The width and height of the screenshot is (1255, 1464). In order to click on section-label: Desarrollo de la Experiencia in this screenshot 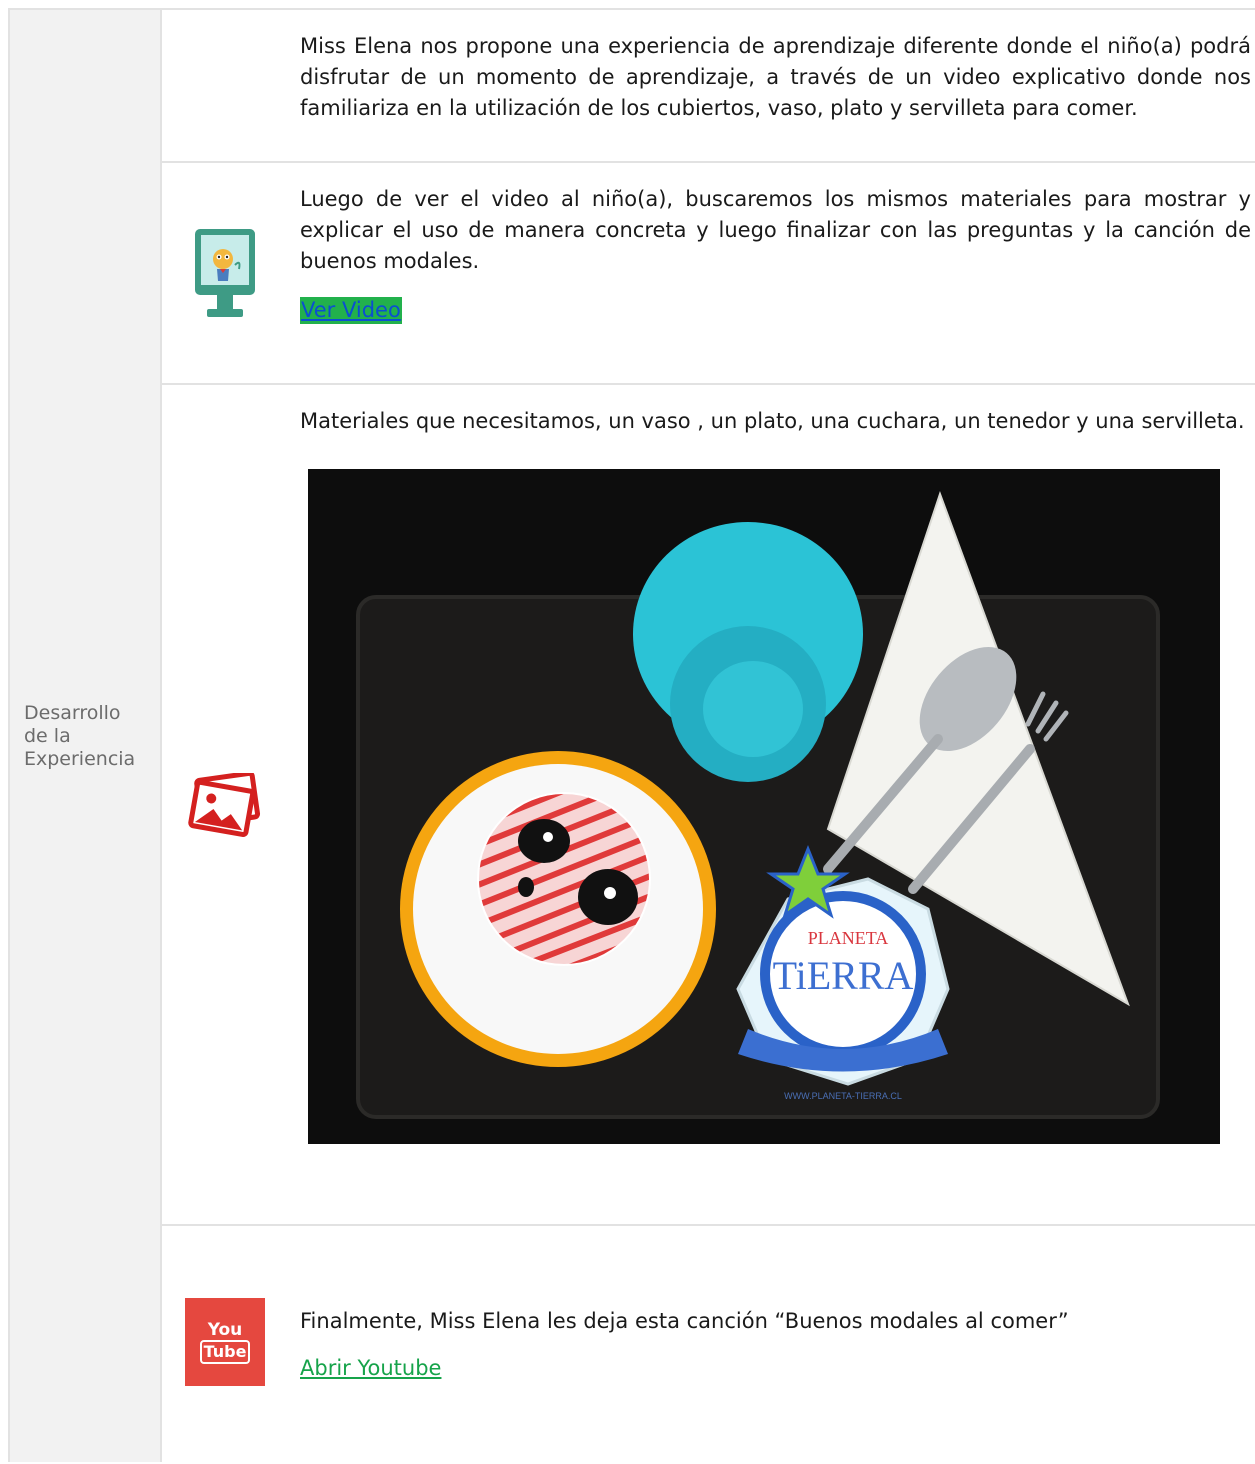, I will do `click(80, 735)`.